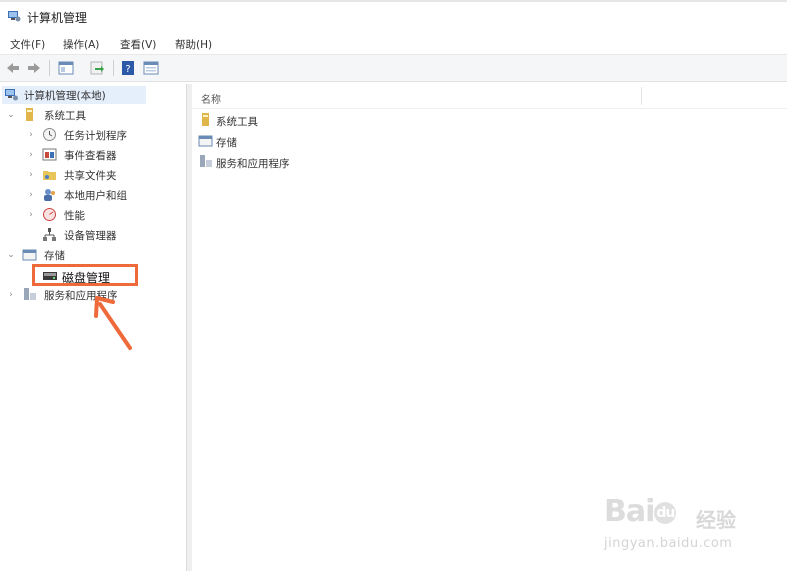  What do you see at coordinates (298, 162) in the screenshot?
I see `list-item-services: 服务和应用程序` at bounding box center [298, 162].